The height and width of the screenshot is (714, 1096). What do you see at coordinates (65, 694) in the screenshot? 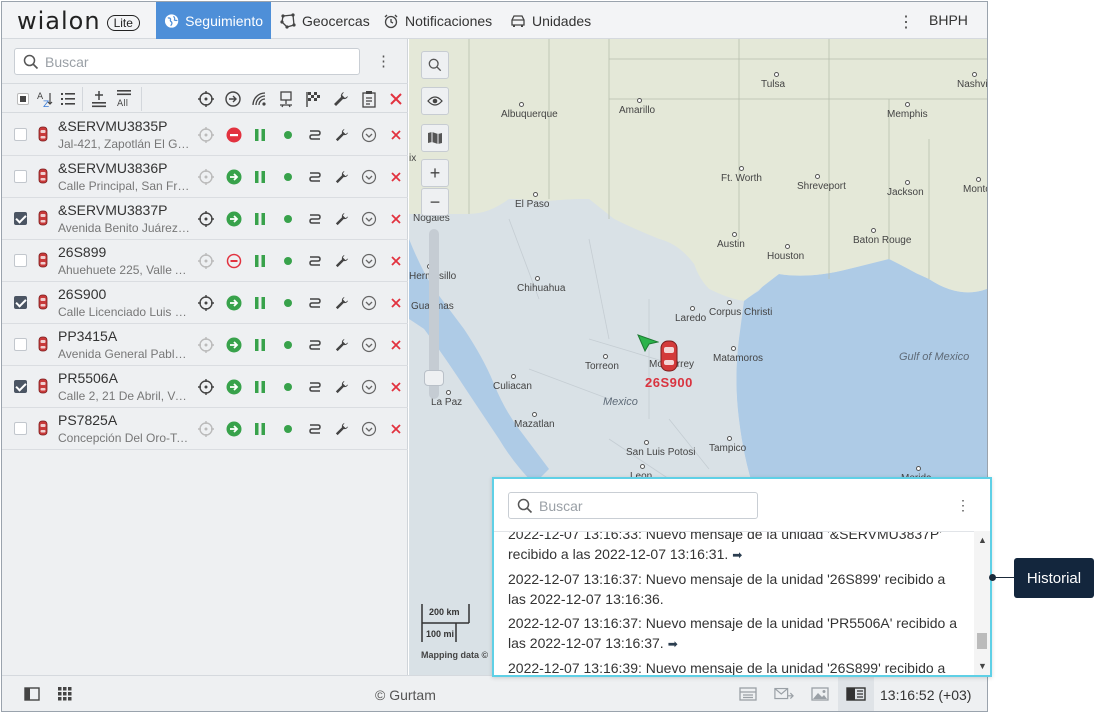
I see `apps-grid-icon` at bounding box center [65, 694].